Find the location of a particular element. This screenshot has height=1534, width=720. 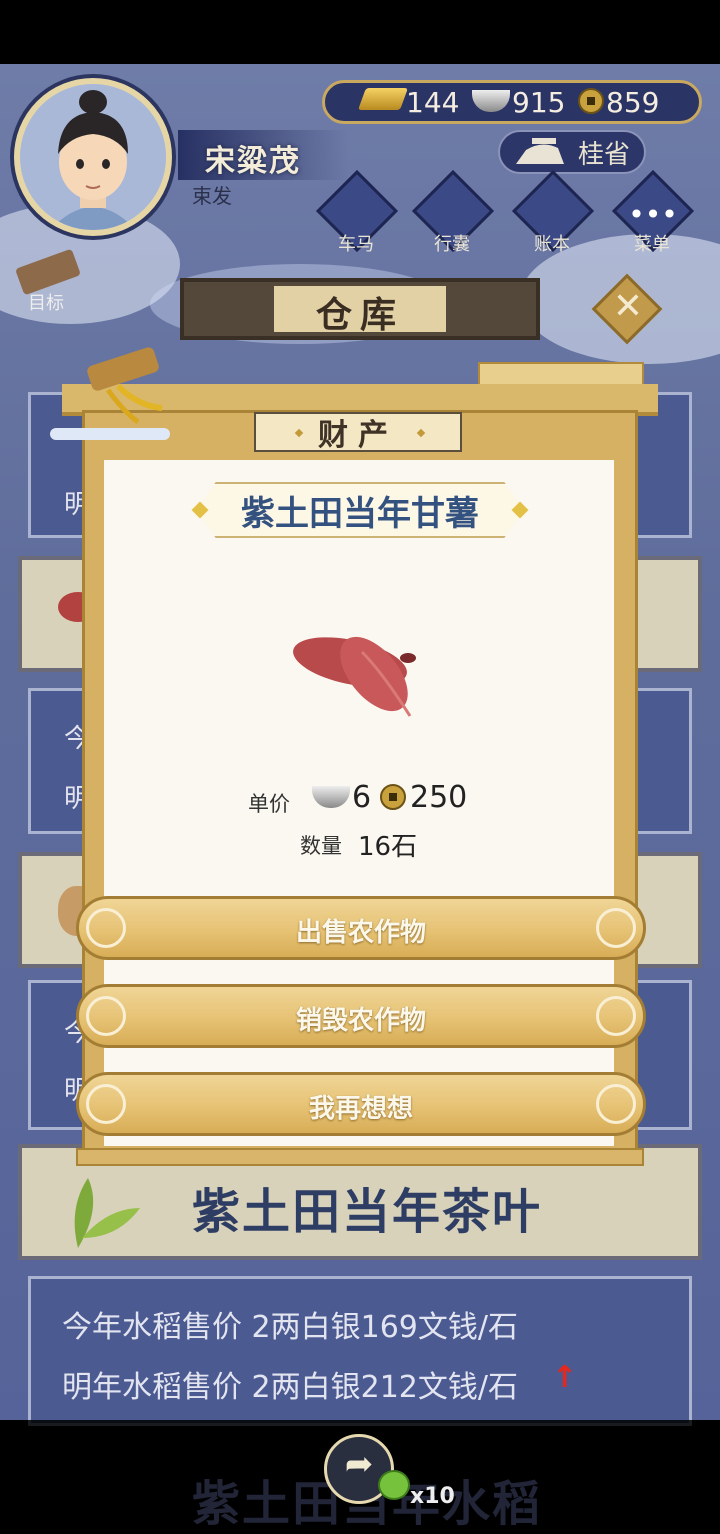

unit-price-silver: 6 is located at coordinates (362, 797).